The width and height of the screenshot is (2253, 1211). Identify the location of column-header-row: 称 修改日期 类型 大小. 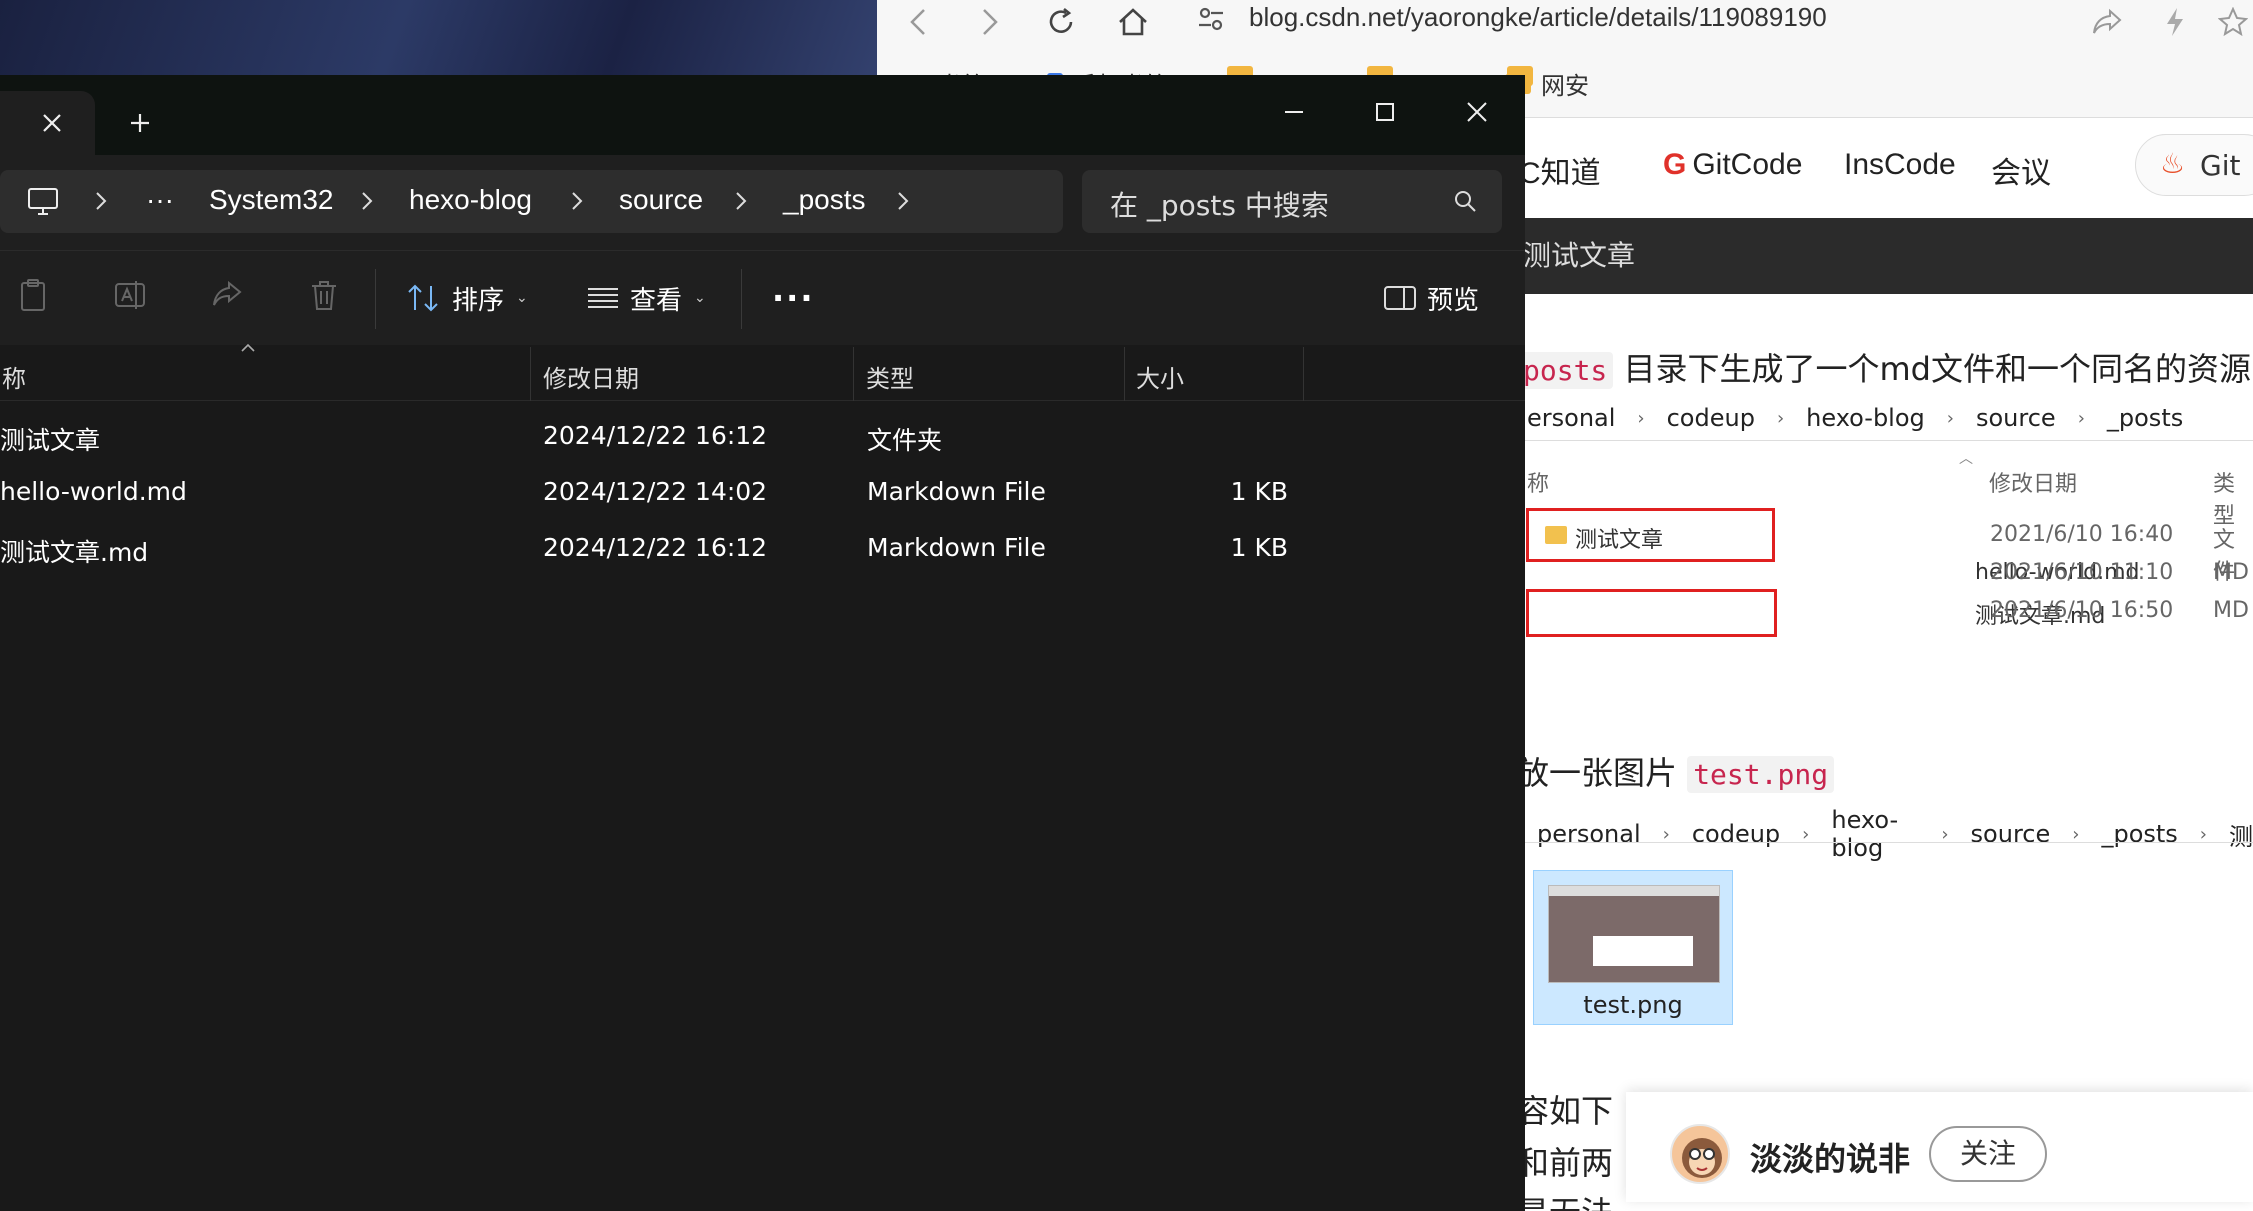
(762, 372).